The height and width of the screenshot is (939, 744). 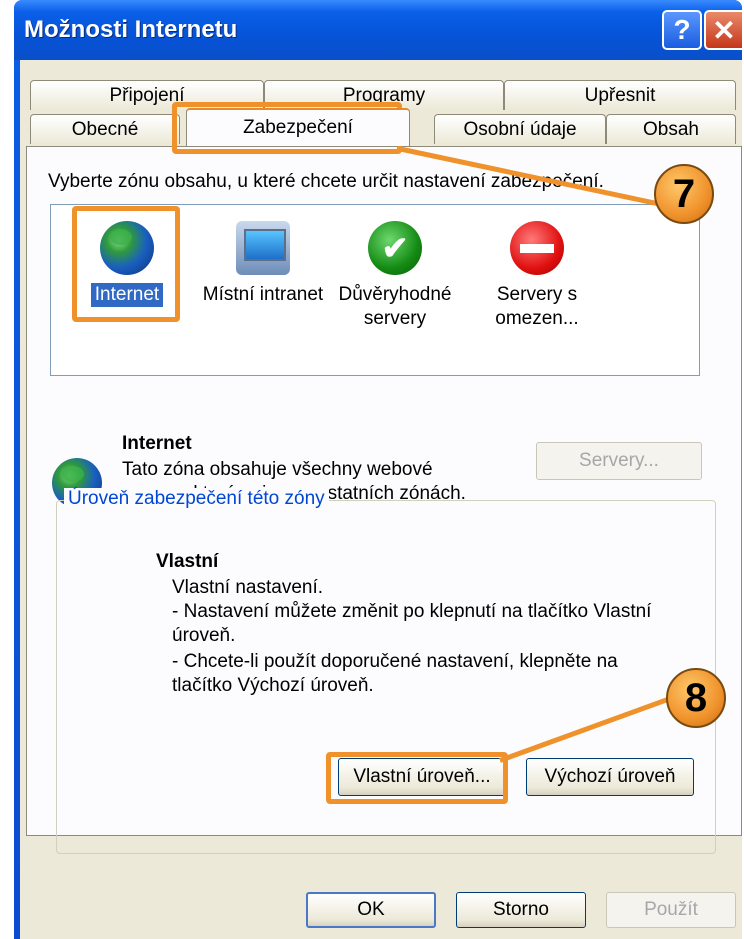 What do you see at coordinates (521, 910) in the screenshot?
I see `cancel-button: Storno` at bounding box center [521, 910].